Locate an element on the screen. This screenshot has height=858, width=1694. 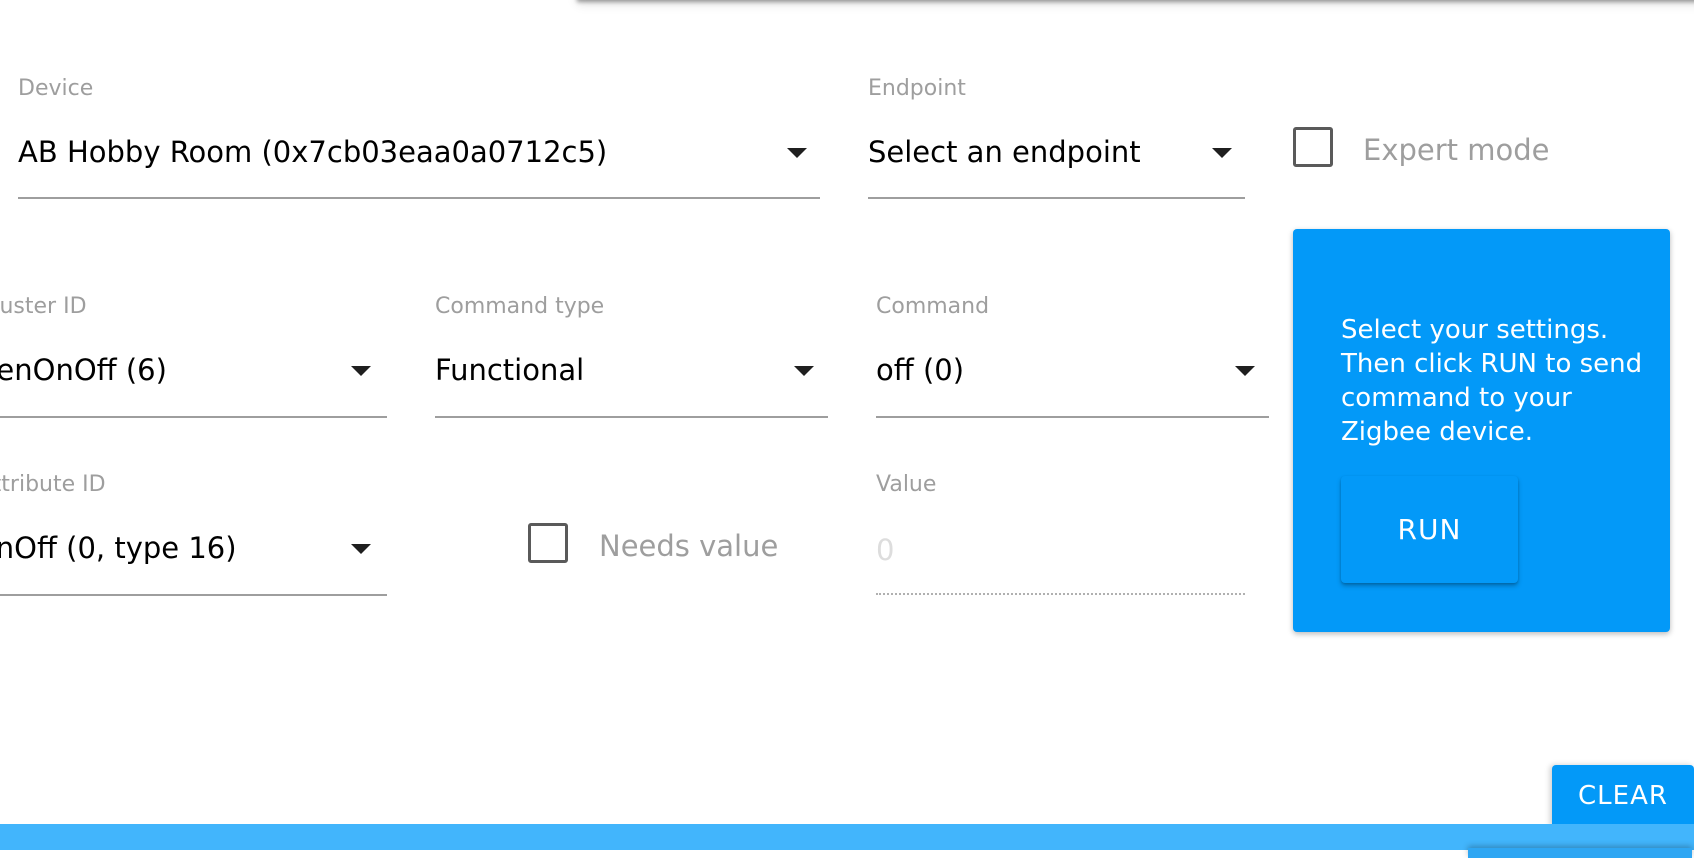
attribute-id-label: Attribute ID is located at coordinates (53, 484).